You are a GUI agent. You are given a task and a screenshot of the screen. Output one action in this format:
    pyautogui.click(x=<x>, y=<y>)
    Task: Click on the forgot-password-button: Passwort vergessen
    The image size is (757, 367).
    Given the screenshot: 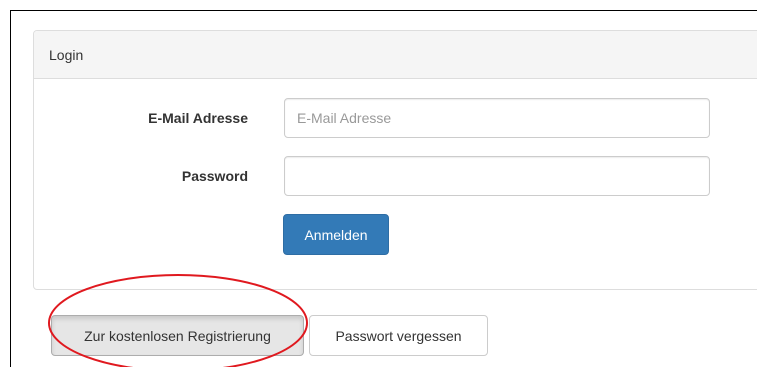 What is the action you would take?
    pyautogui.click(x=398, y=335)
    